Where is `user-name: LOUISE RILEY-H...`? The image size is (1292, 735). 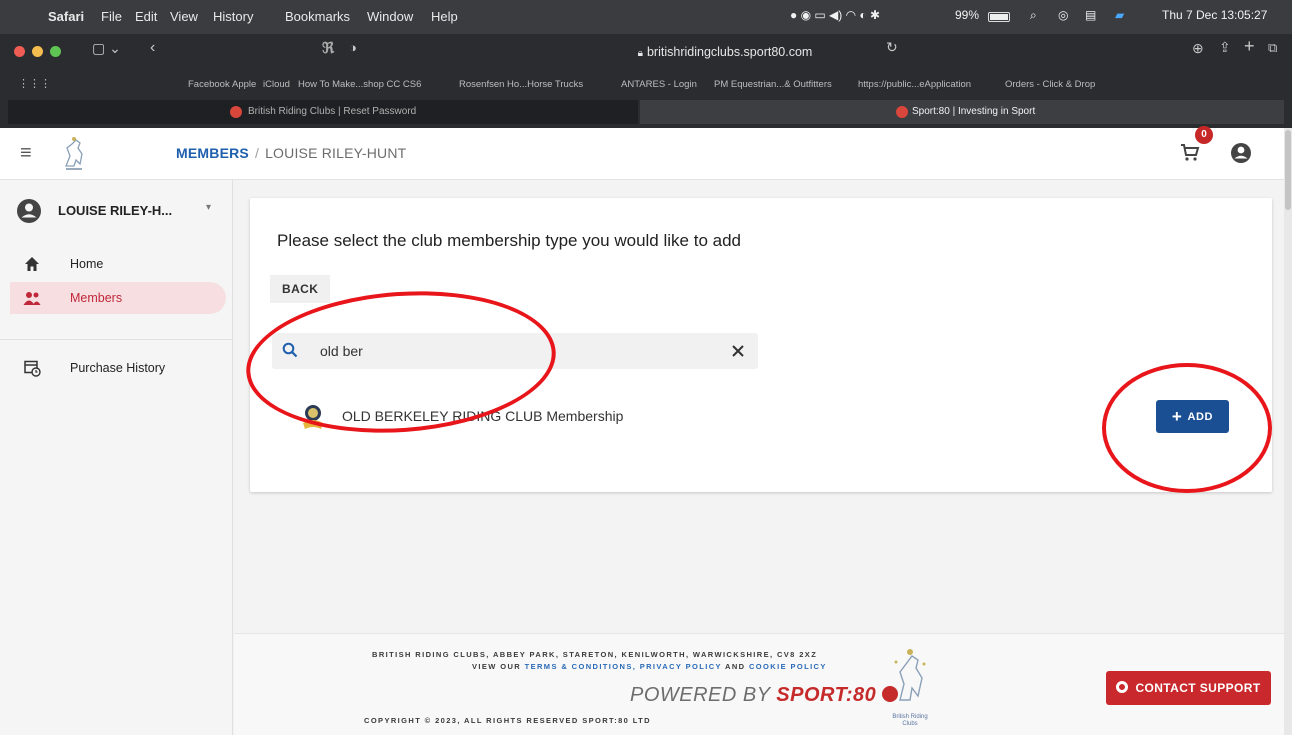
user-name: LOUISE RILEY-H... is located at coordinates (115, 210).